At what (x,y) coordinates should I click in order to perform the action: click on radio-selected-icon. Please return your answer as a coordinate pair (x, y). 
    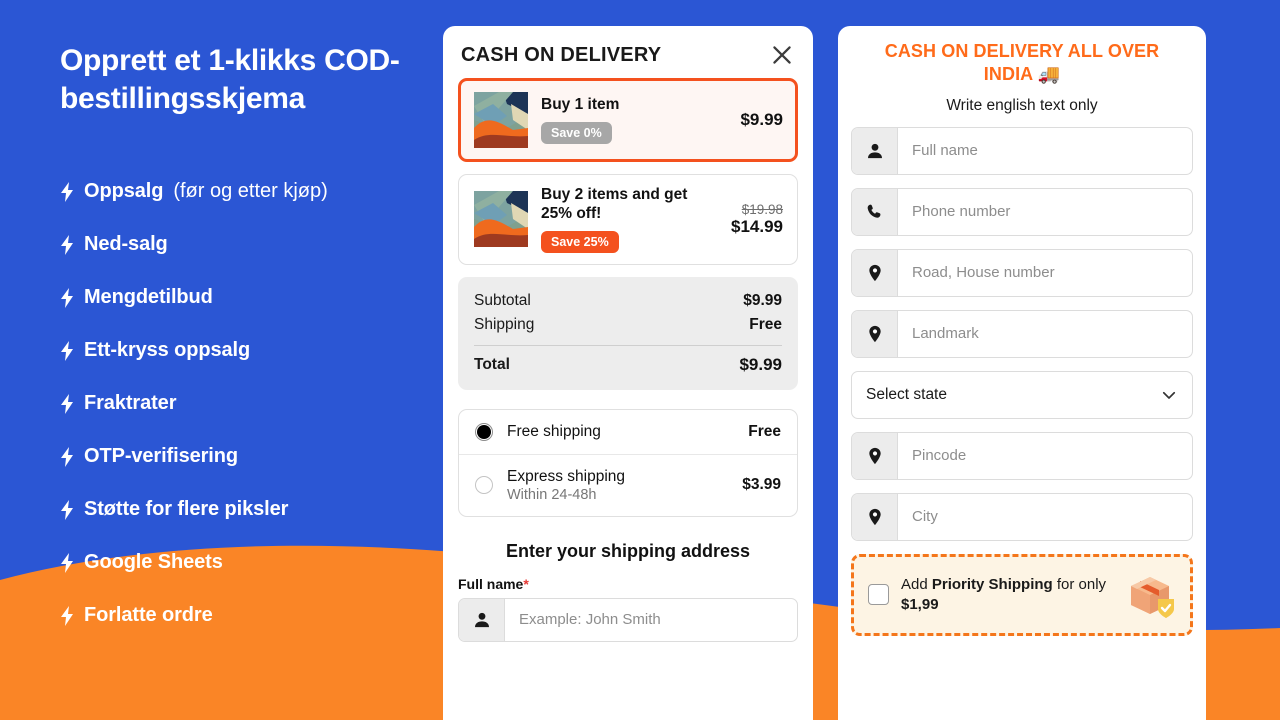
    Looking at the image, I should click on (484, 431).